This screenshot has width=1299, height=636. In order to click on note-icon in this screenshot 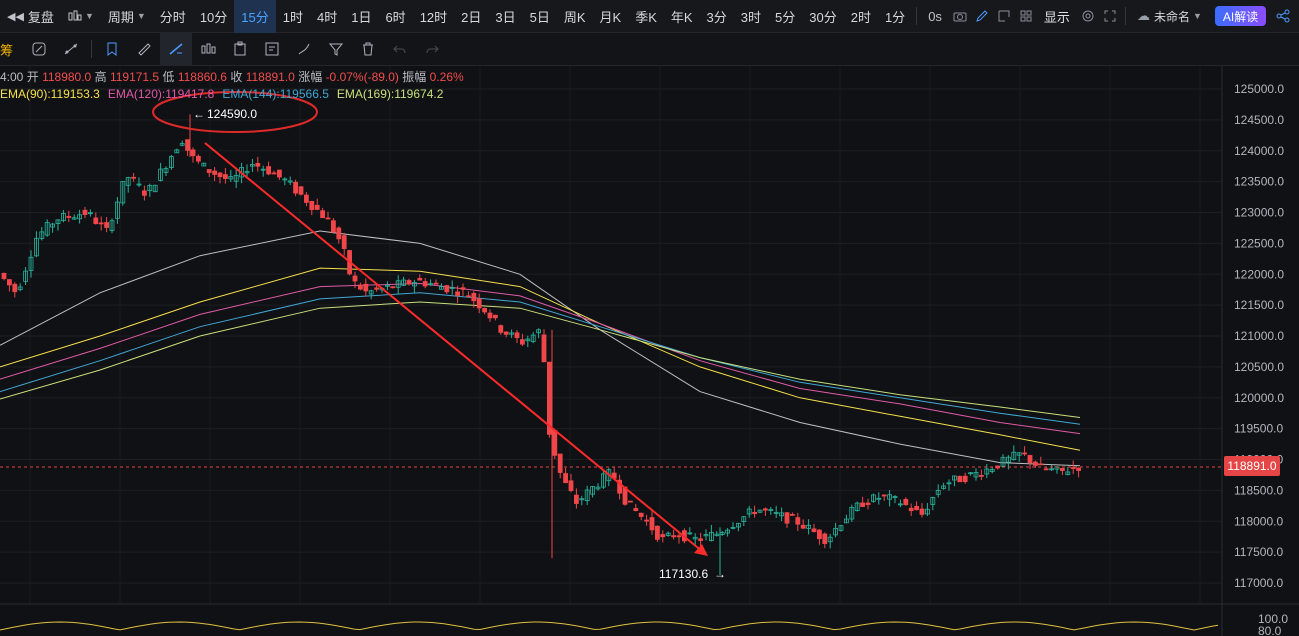, I will do `click(272, 49)`.